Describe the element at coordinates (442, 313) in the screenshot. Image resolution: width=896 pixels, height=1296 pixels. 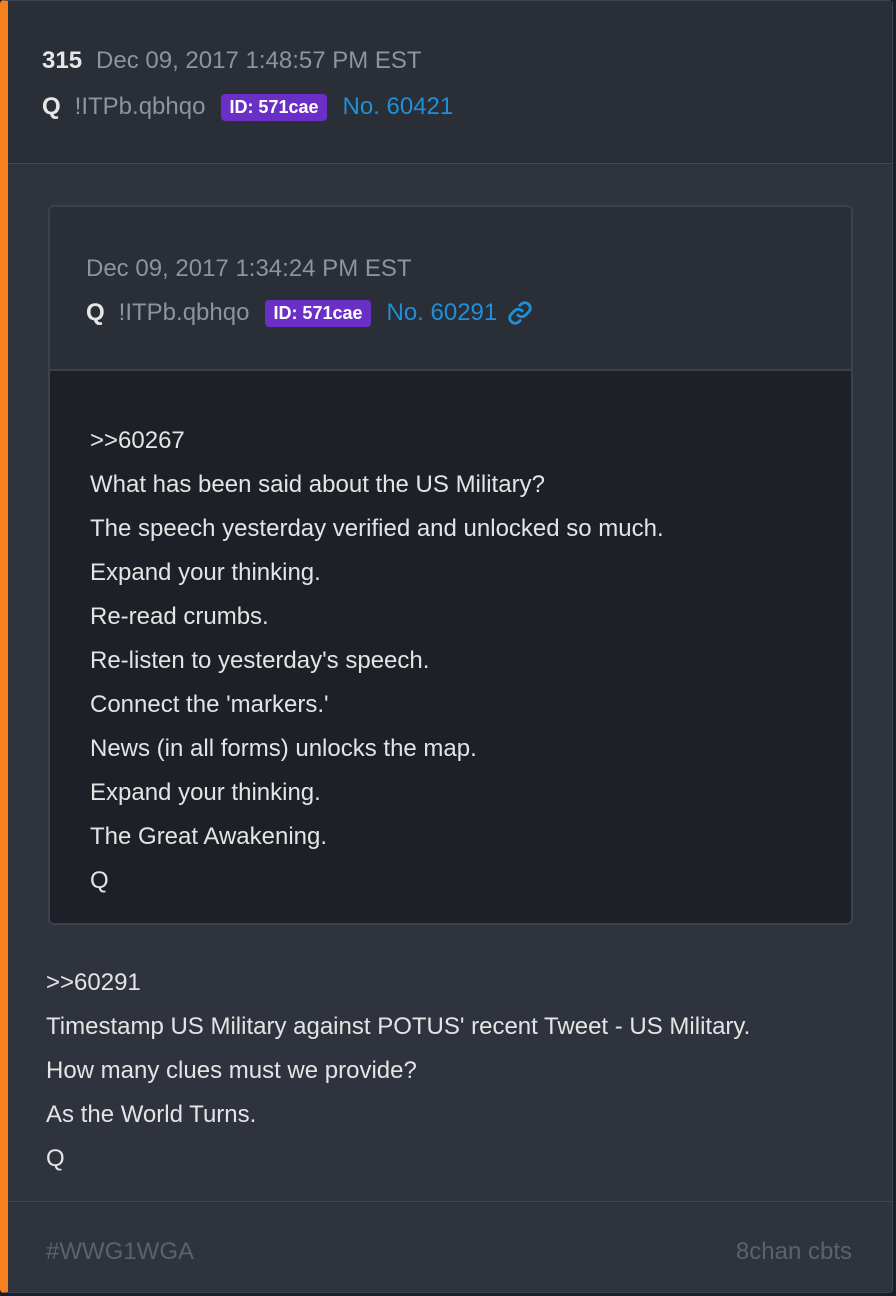
I see `quoted-post-number-link: No. 60291` at that location.